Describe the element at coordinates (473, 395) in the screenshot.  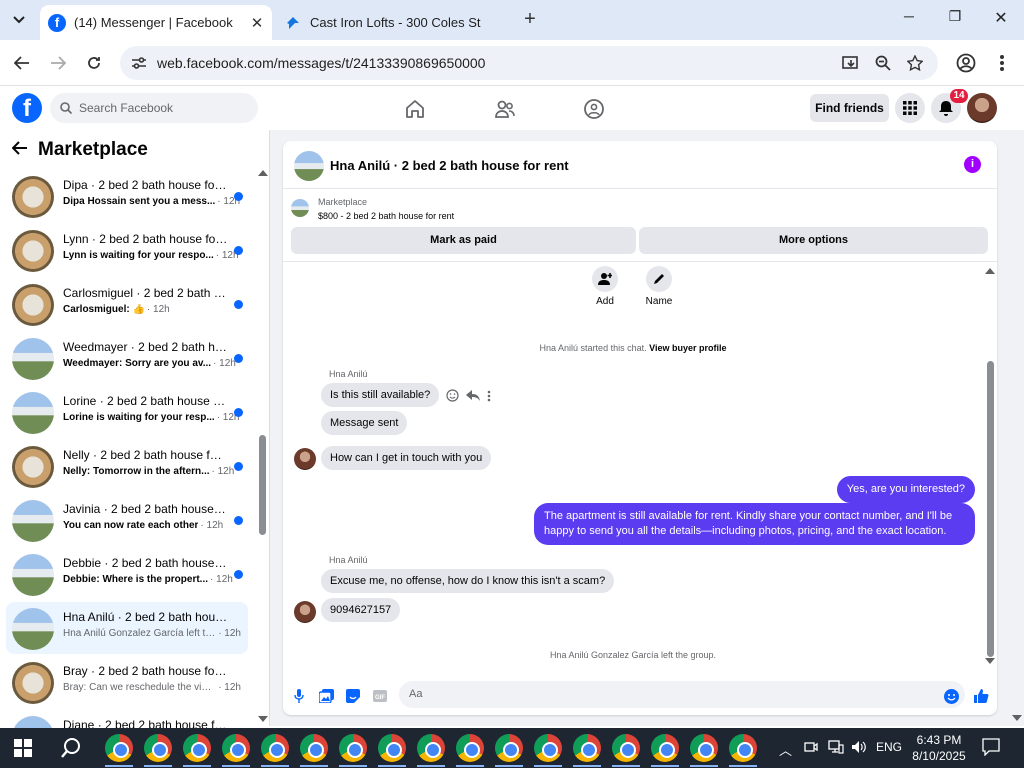
I see `reply-icon` at that location.